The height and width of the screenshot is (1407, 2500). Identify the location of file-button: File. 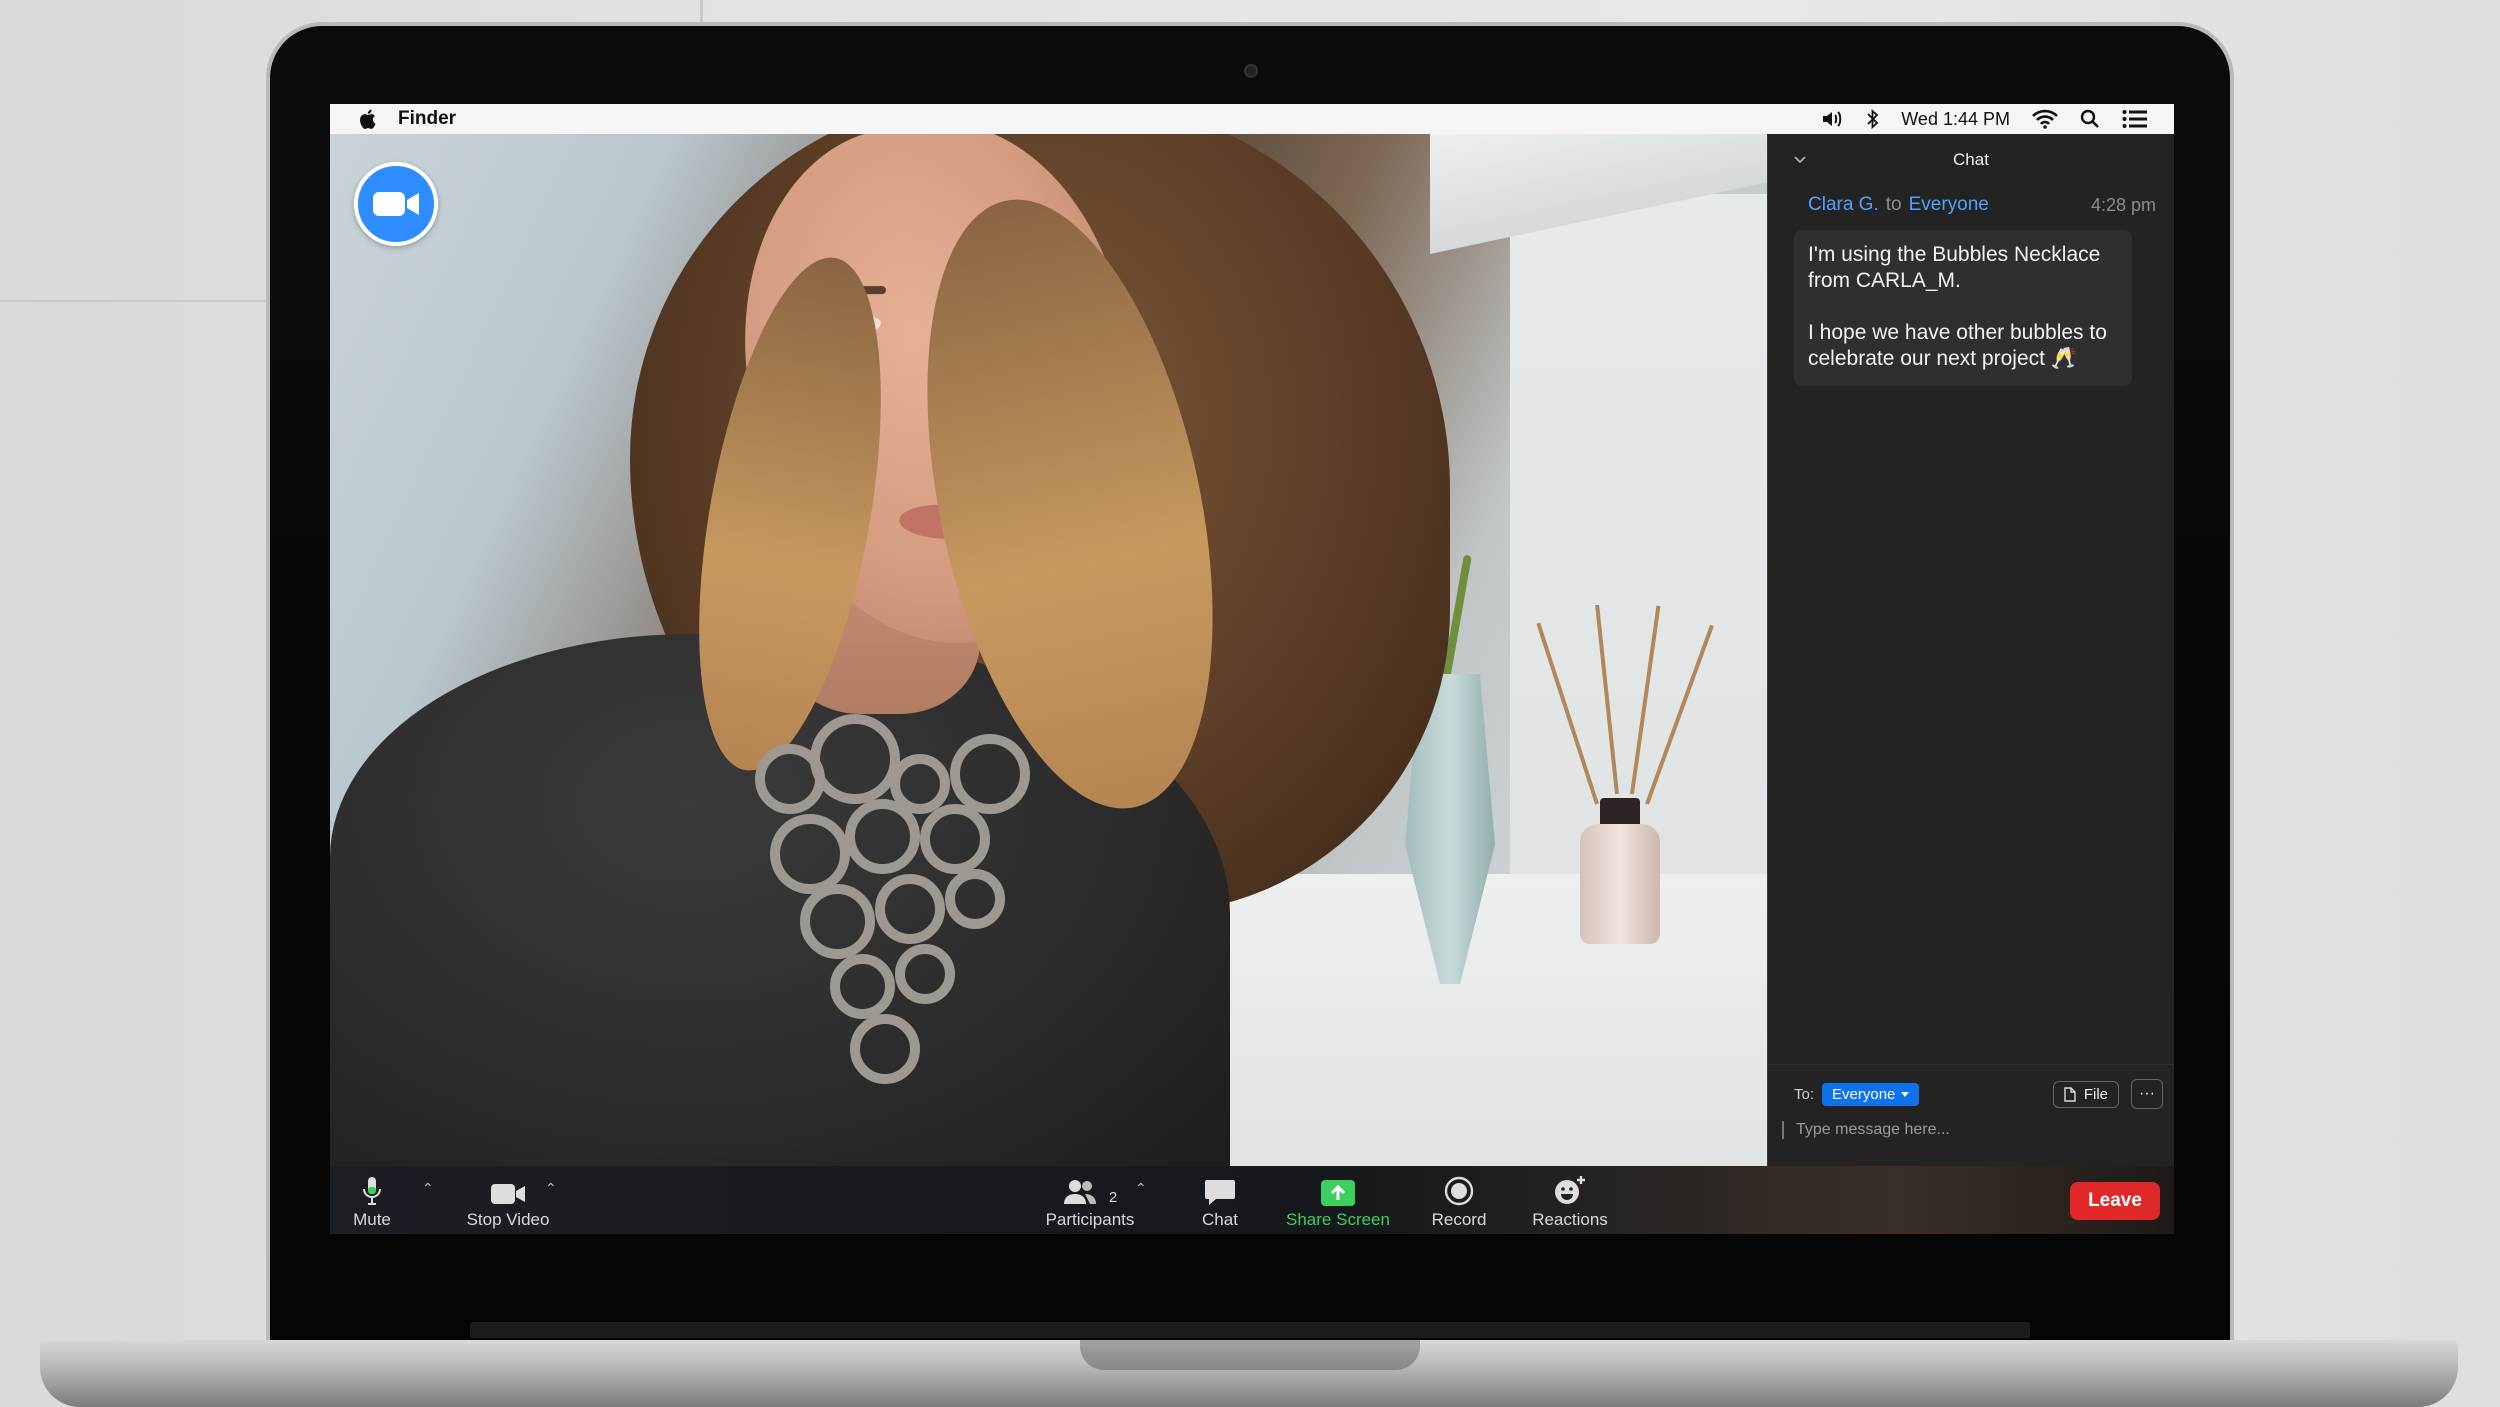
(2085, 1094).